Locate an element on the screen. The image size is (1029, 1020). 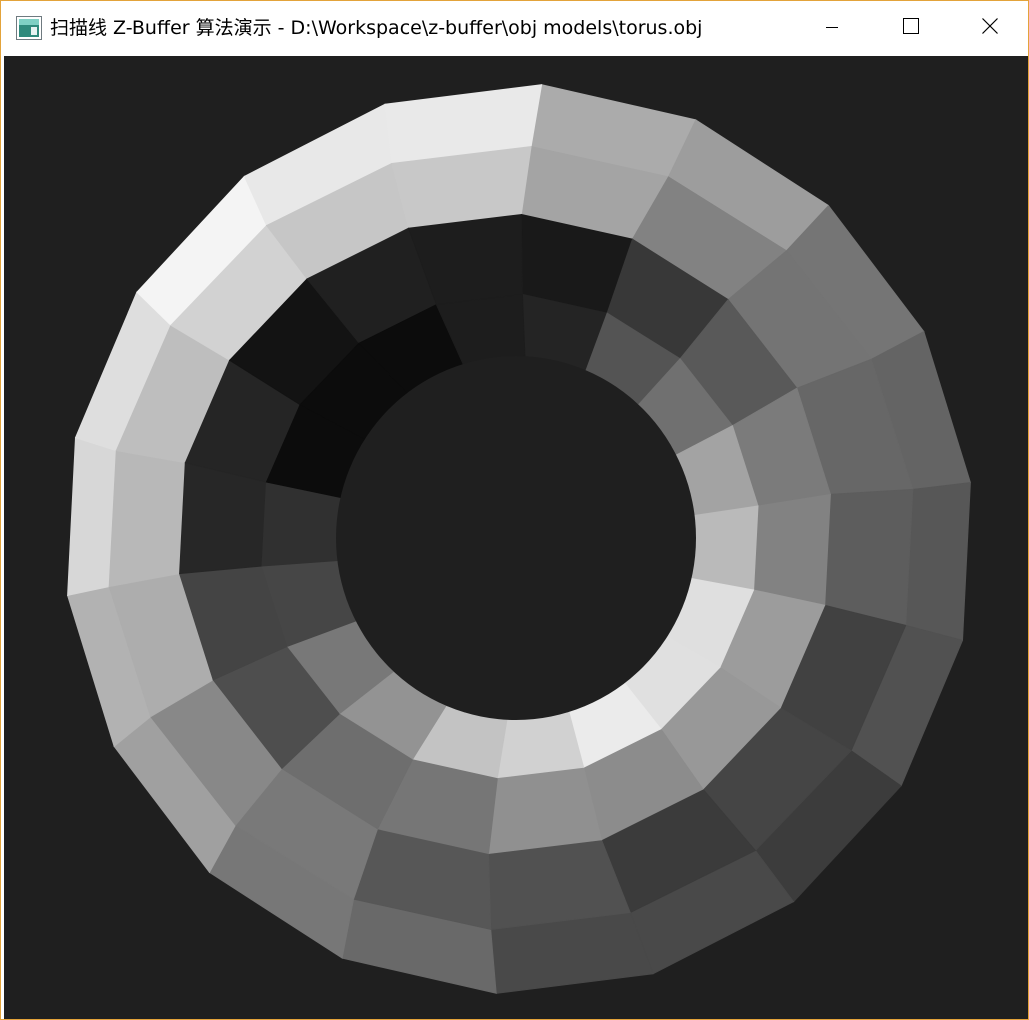
minimize-button is located at coordinates (831, 28).